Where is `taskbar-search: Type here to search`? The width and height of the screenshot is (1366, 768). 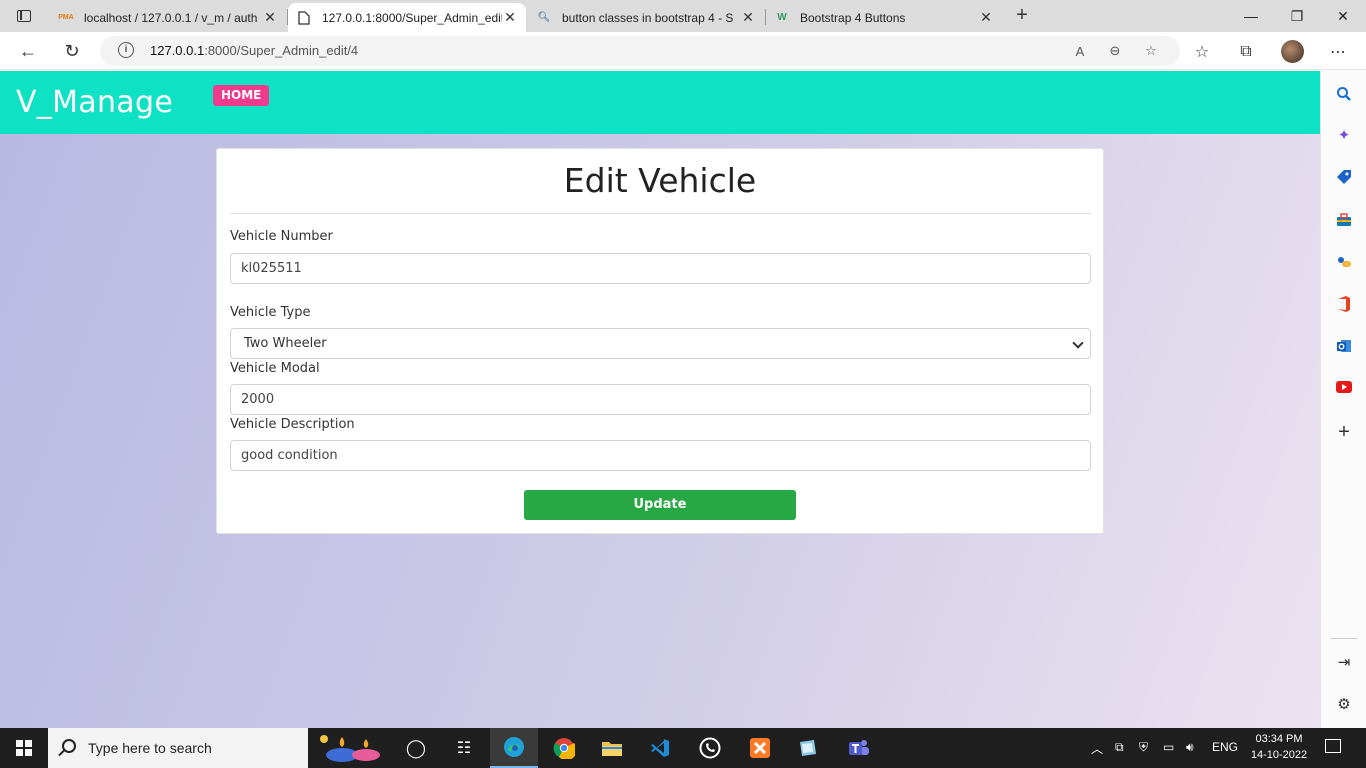 taskbar-search: Type here to search is located at coordinates (178, 748).